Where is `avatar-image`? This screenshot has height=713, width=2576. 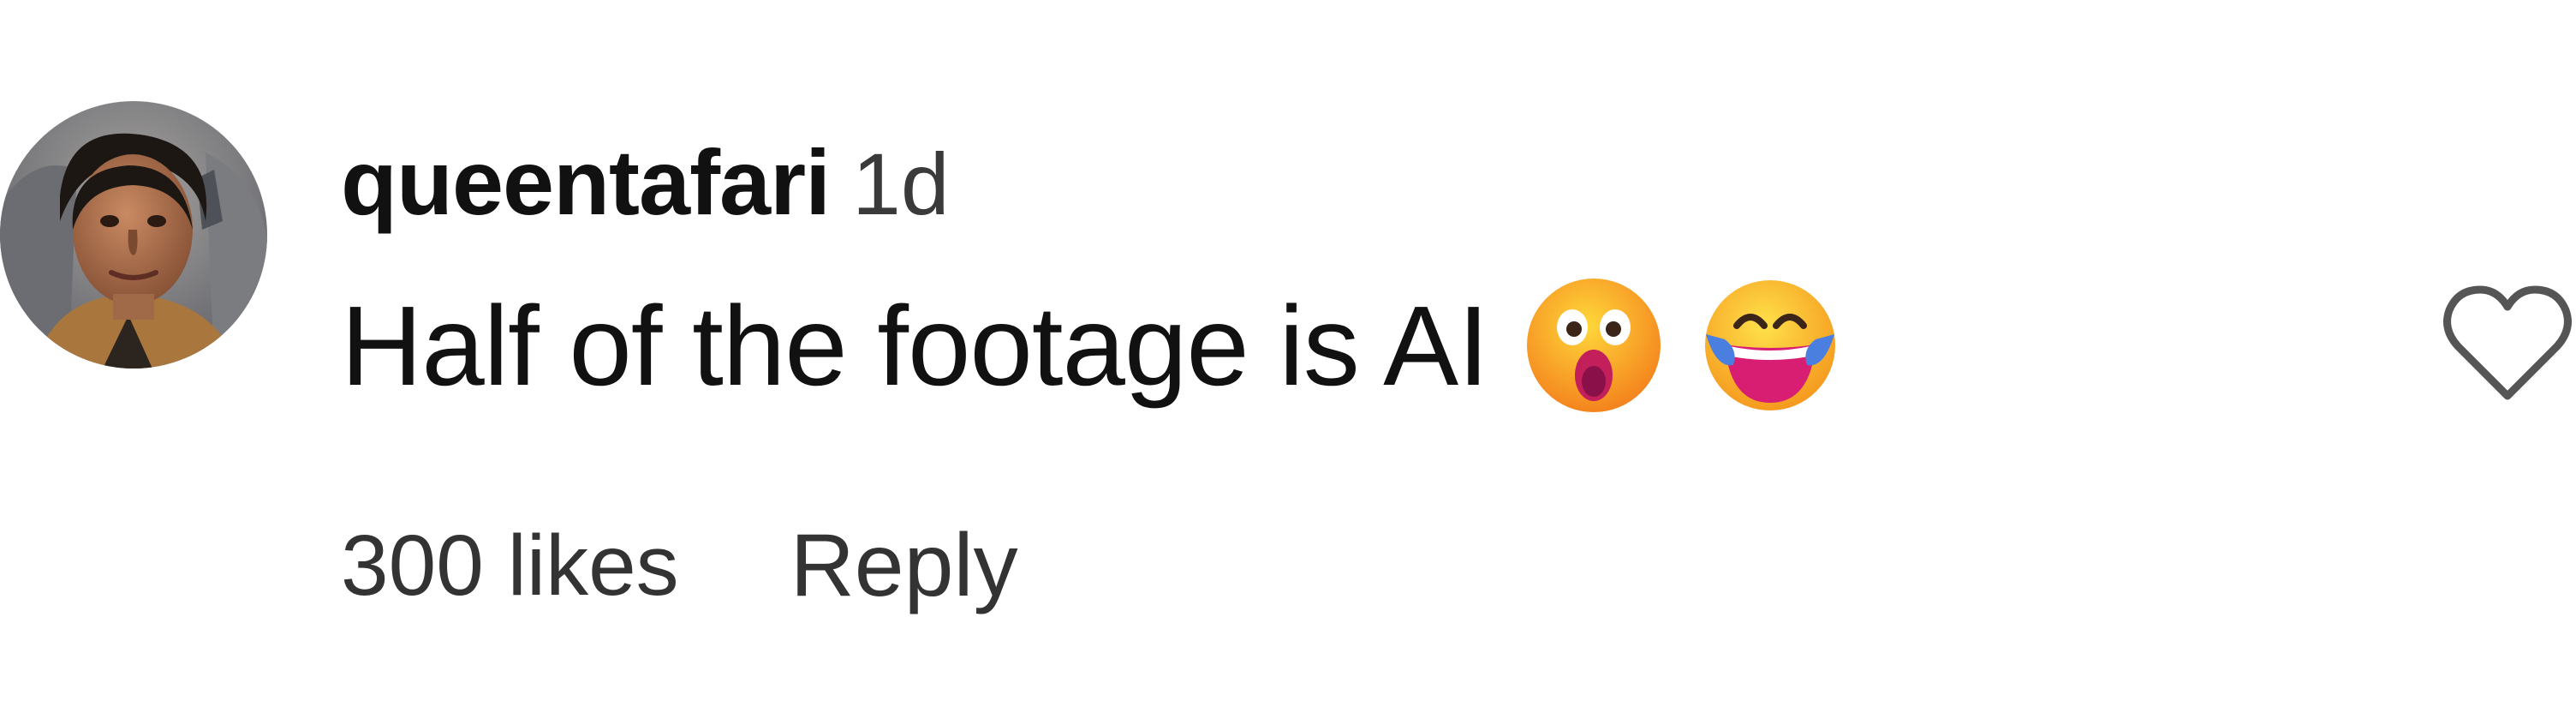 avatar-image is located at coordinates (133, 234).